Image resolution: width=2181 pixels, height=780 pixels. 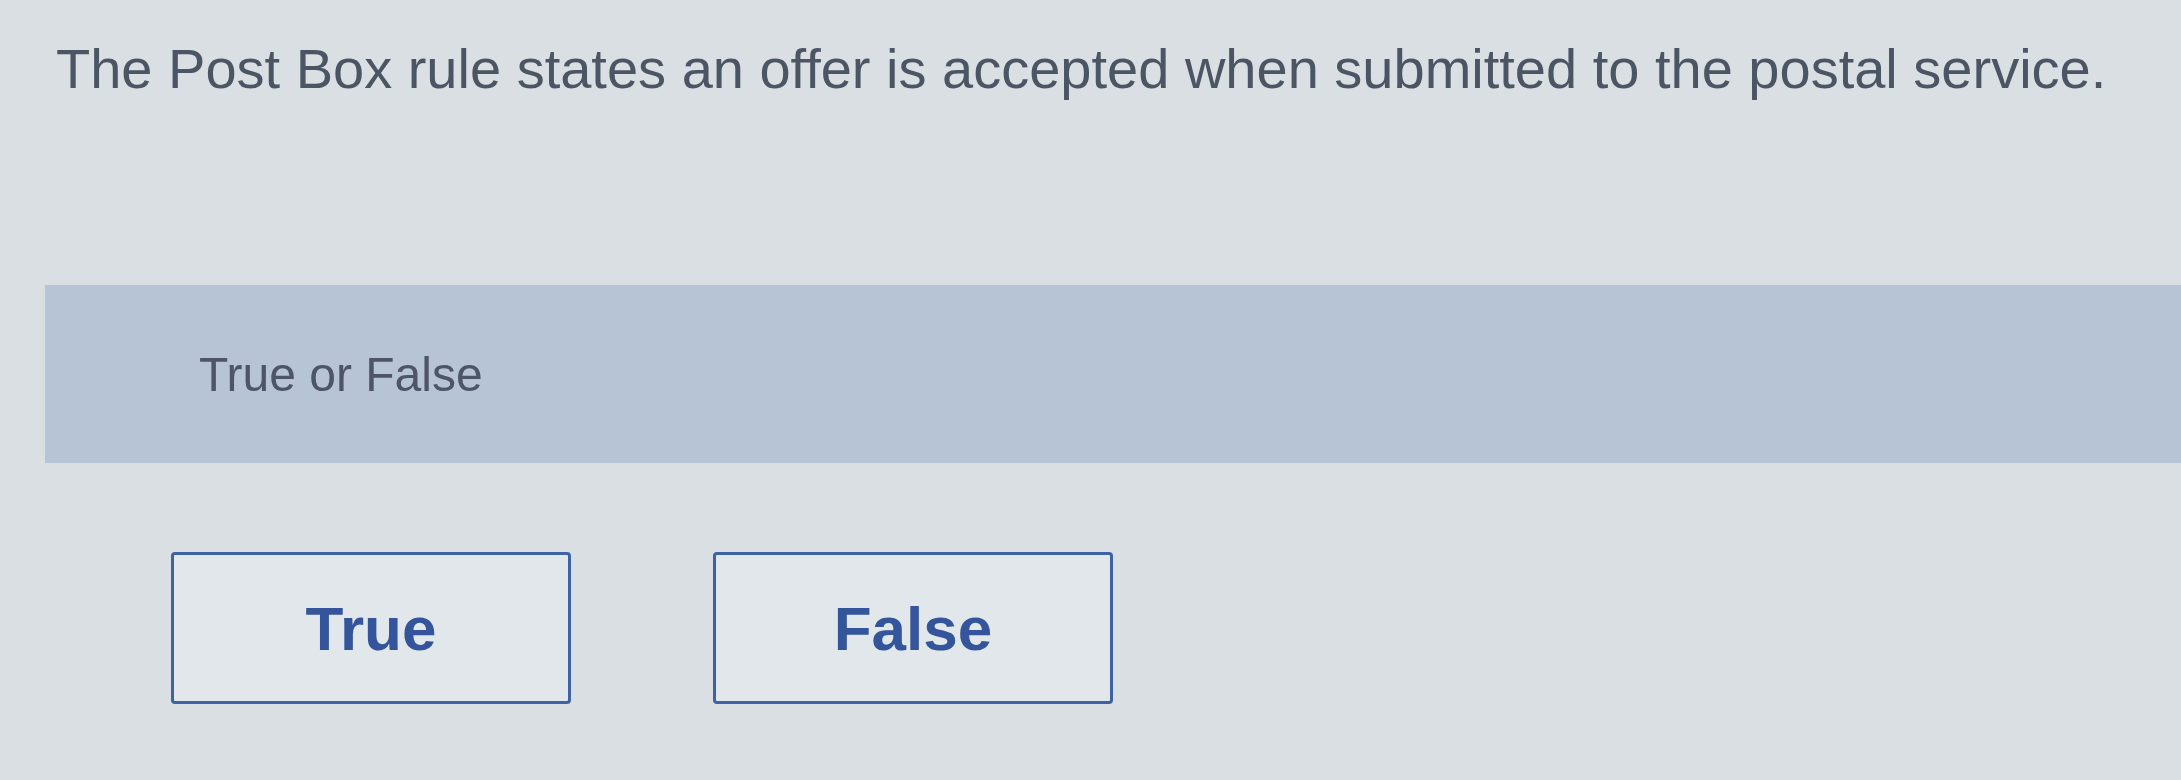 I want to click on question-text: The Post Box rule states an offer is accepted when submitted to the postal service., so click(x=1081, y=69).